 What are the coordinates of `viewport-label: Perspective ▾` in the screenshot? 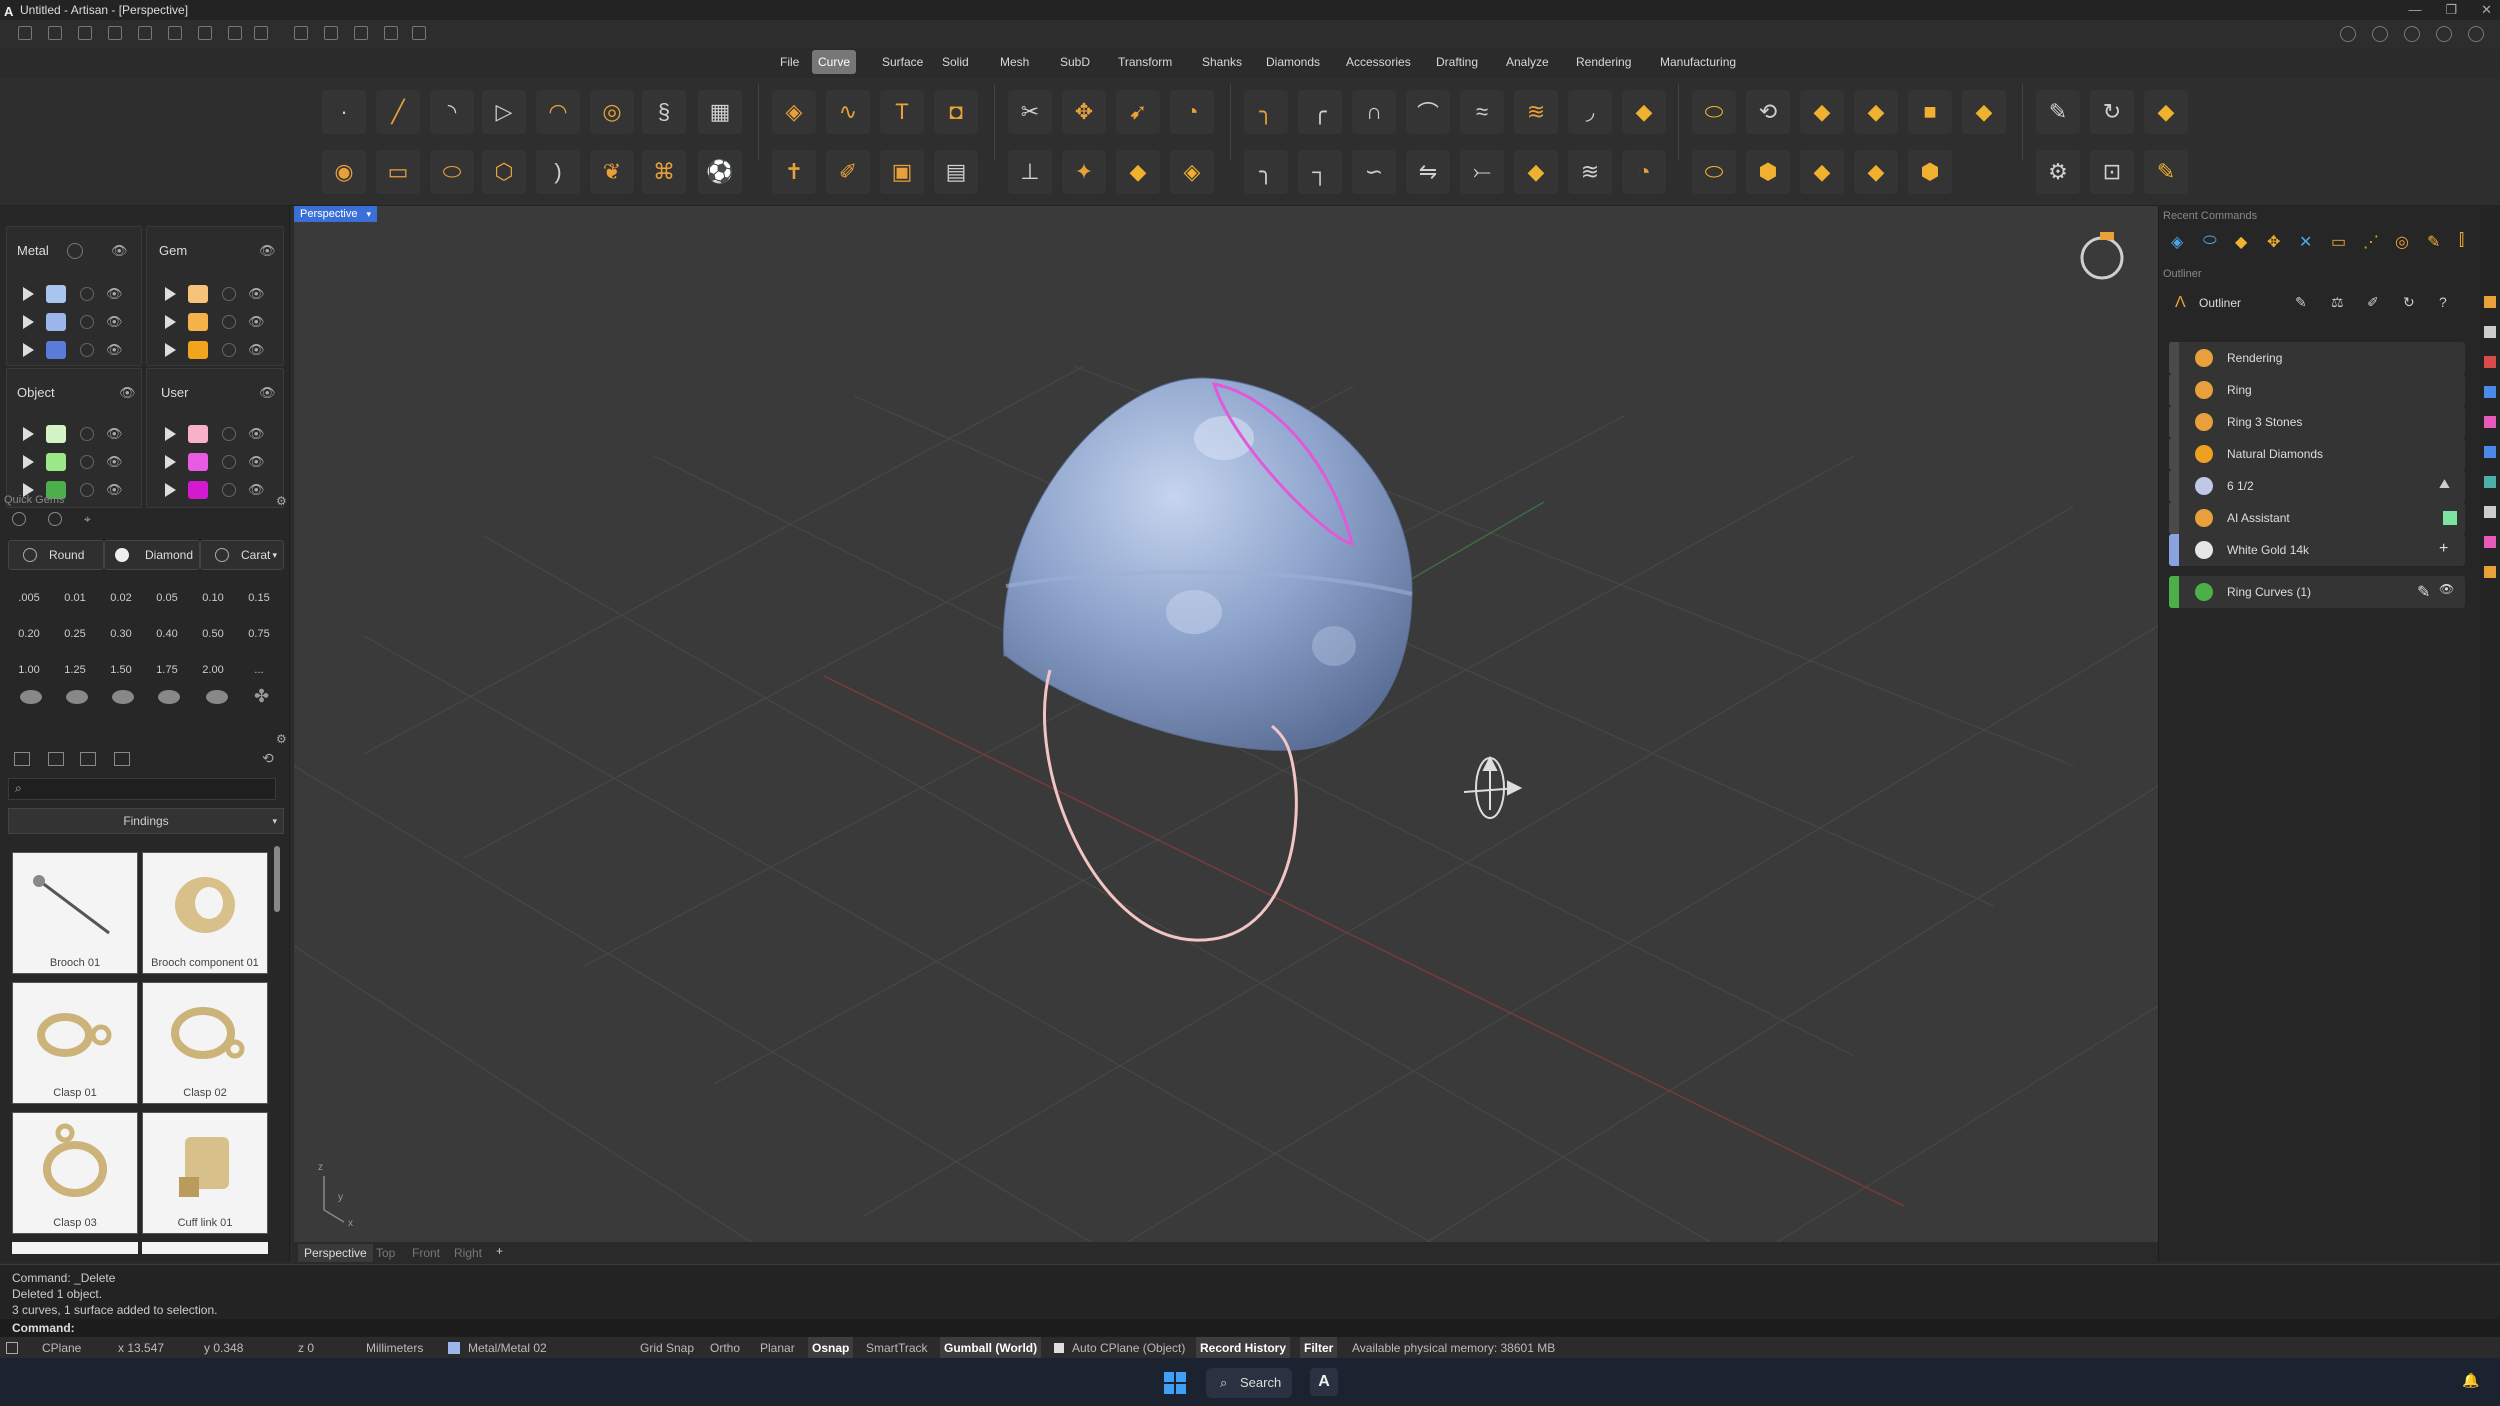 It's located at (336, 214).